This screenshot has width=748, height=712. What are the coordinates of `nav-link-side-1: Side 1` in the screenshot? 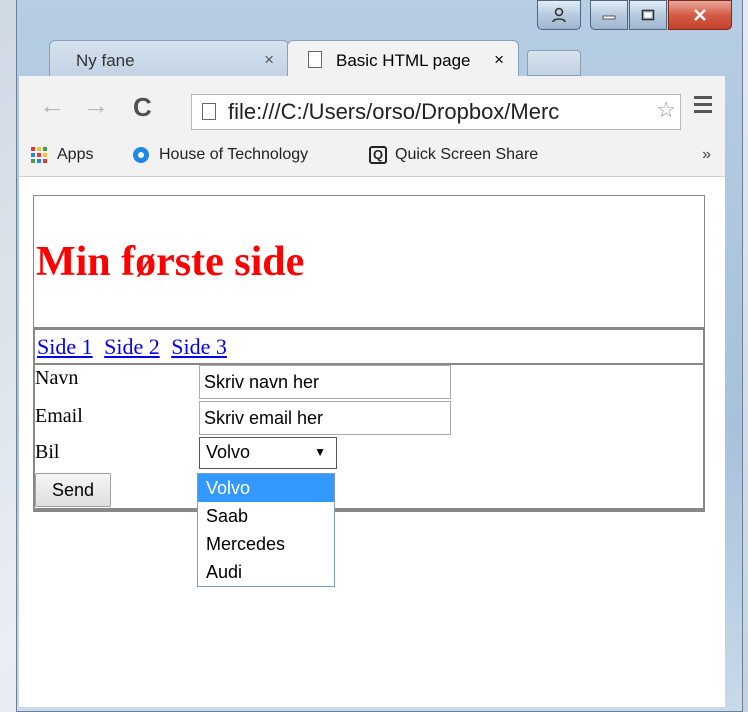 It's located at (65, 346).